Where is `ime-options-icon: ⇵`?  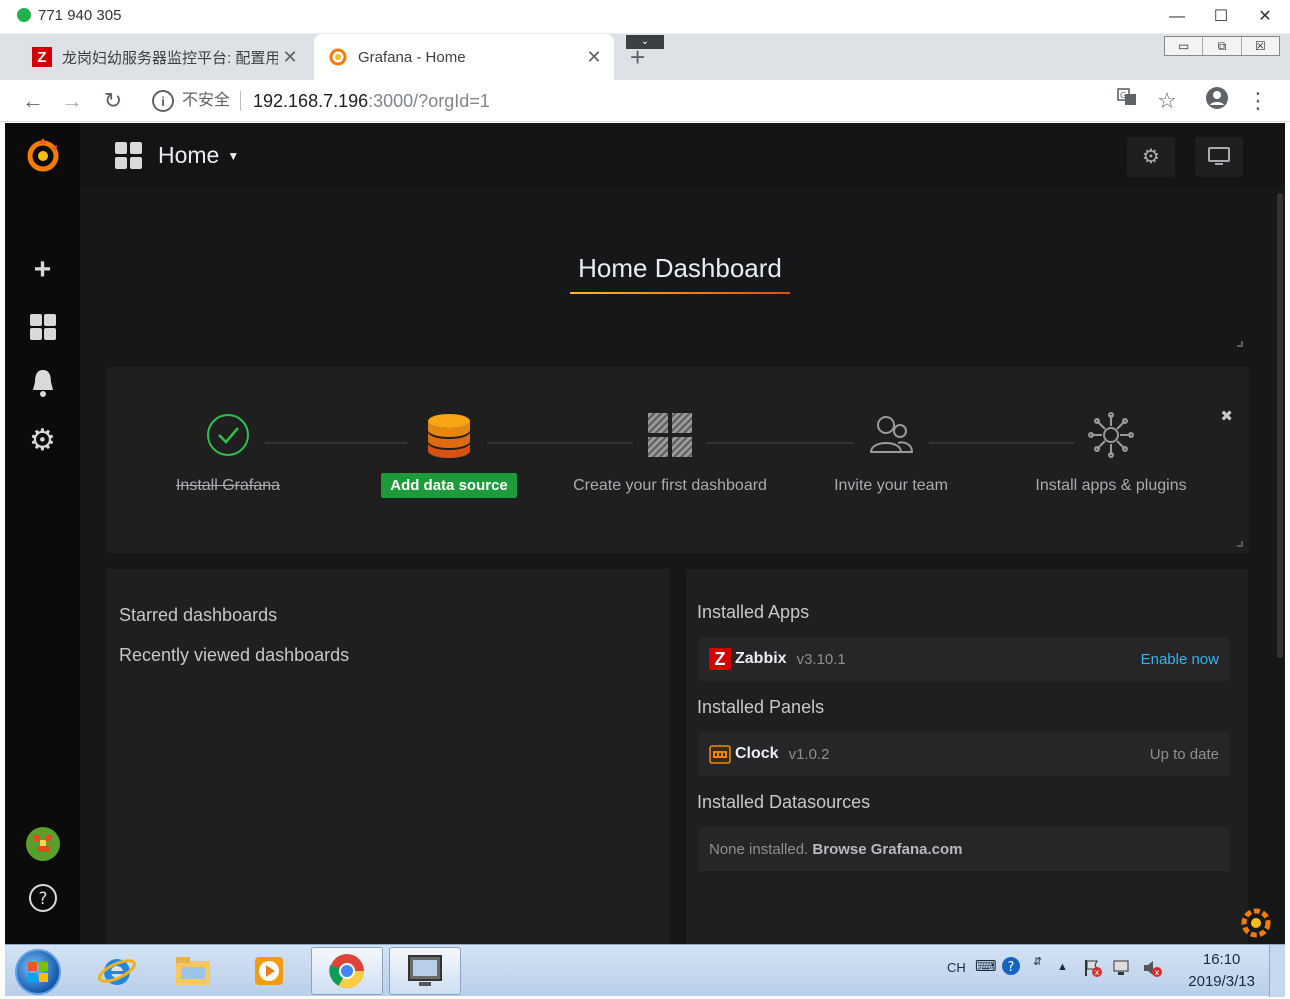 ime-options-icon: ⇵ is located at coordinates (1037, 961).